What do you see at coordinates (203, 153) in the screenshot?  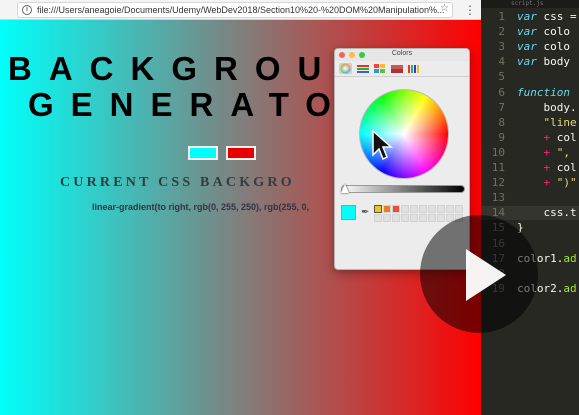 I see `color1-input` at bounding box center [203, 153].